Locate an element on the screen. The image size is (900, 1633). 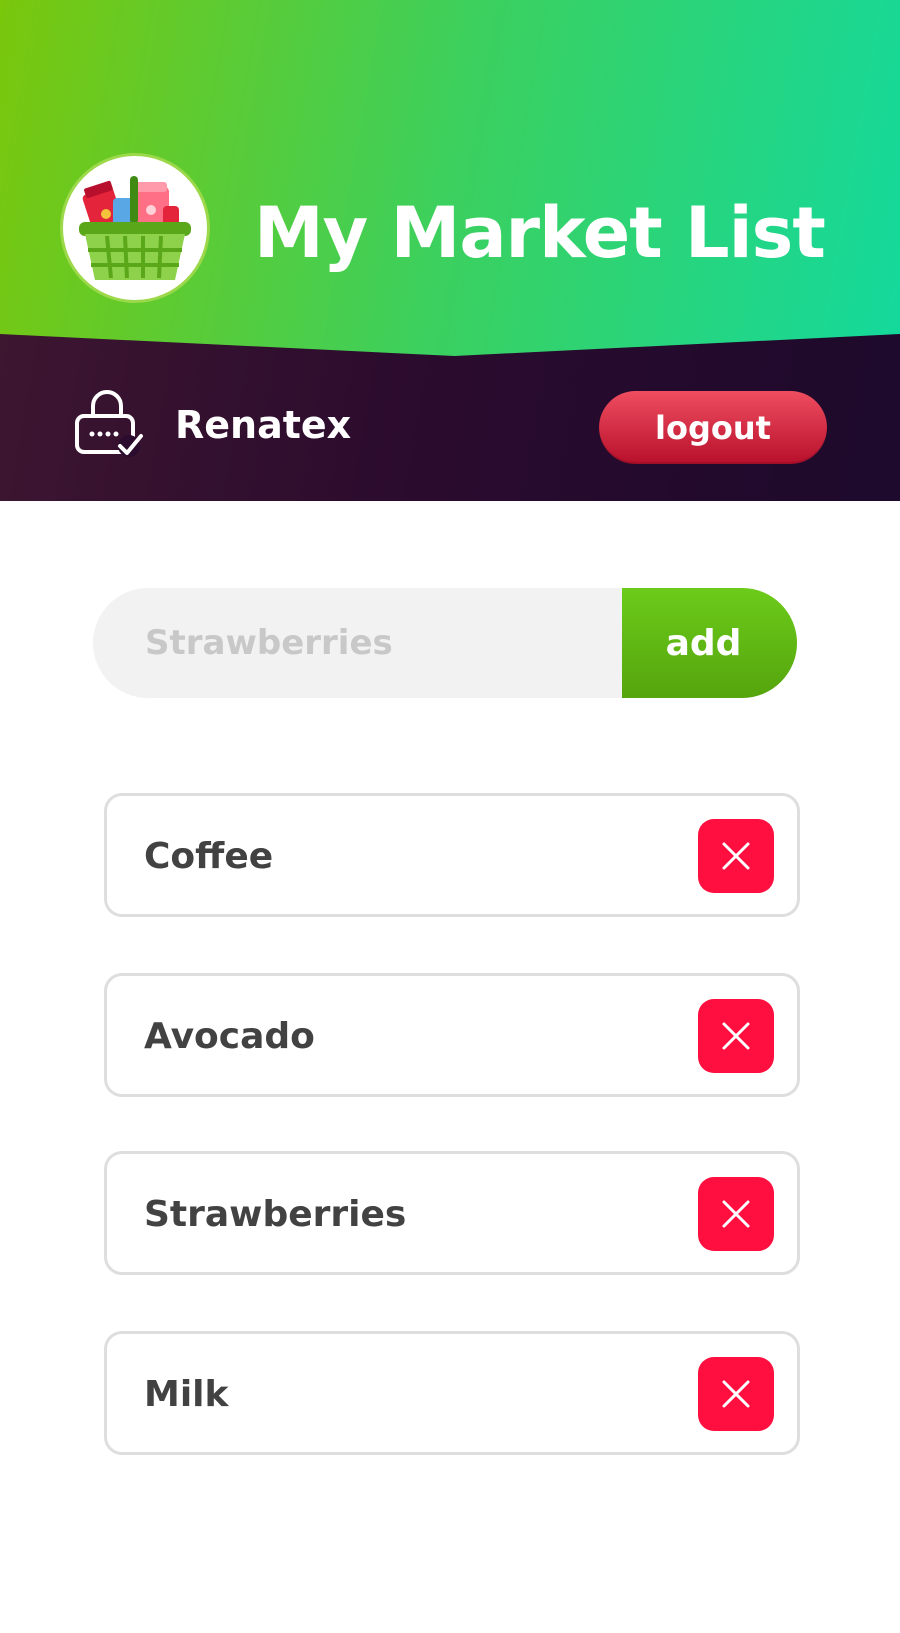
item-label: Strawberries is located at coordinates (275, 1214).